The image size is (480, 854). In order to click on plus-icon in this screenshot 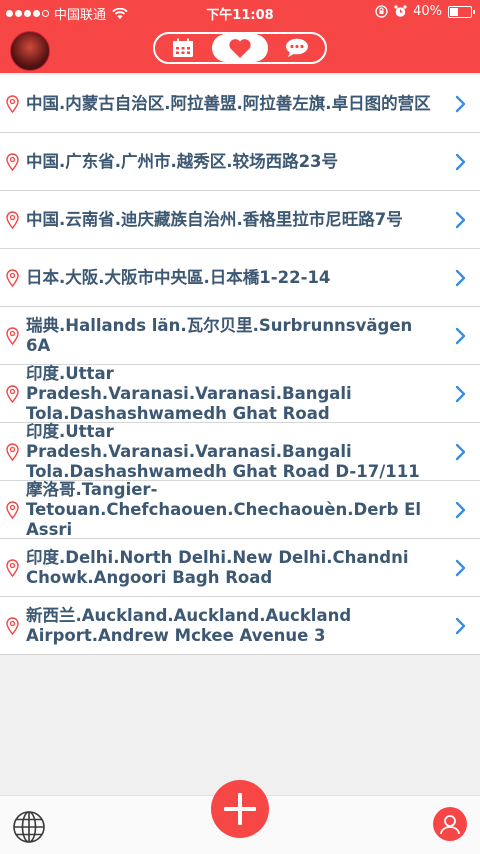, I will do `click(240, 809)`.